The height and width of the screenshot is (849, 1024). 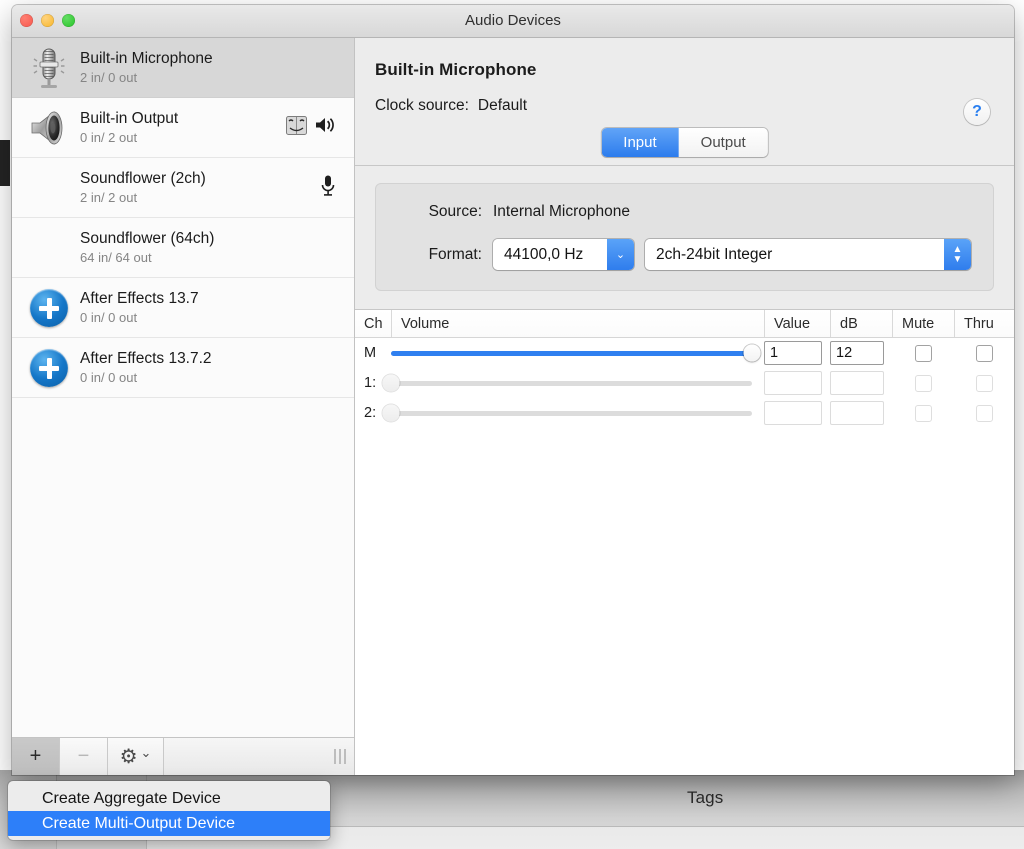 I want to click on toolbar-filler, so click(x=259, y=756).